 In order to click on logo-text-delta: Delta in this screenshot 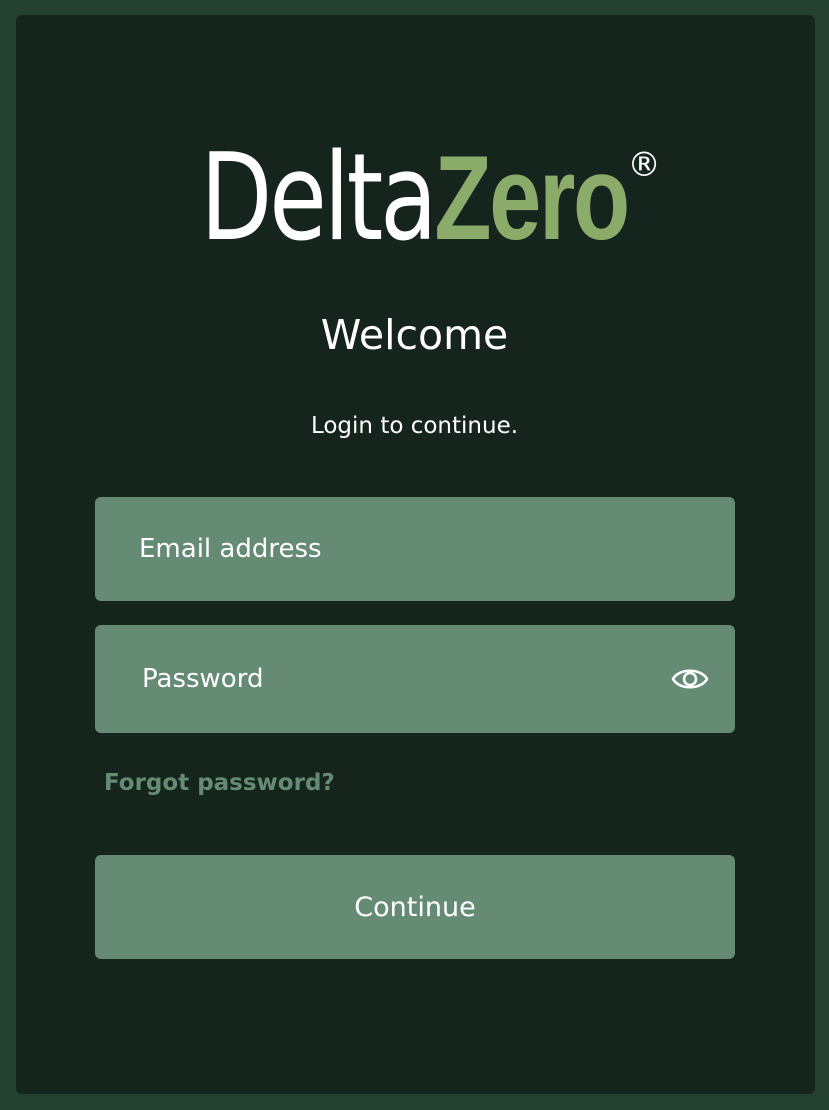, I will do `click(319, 198)`.